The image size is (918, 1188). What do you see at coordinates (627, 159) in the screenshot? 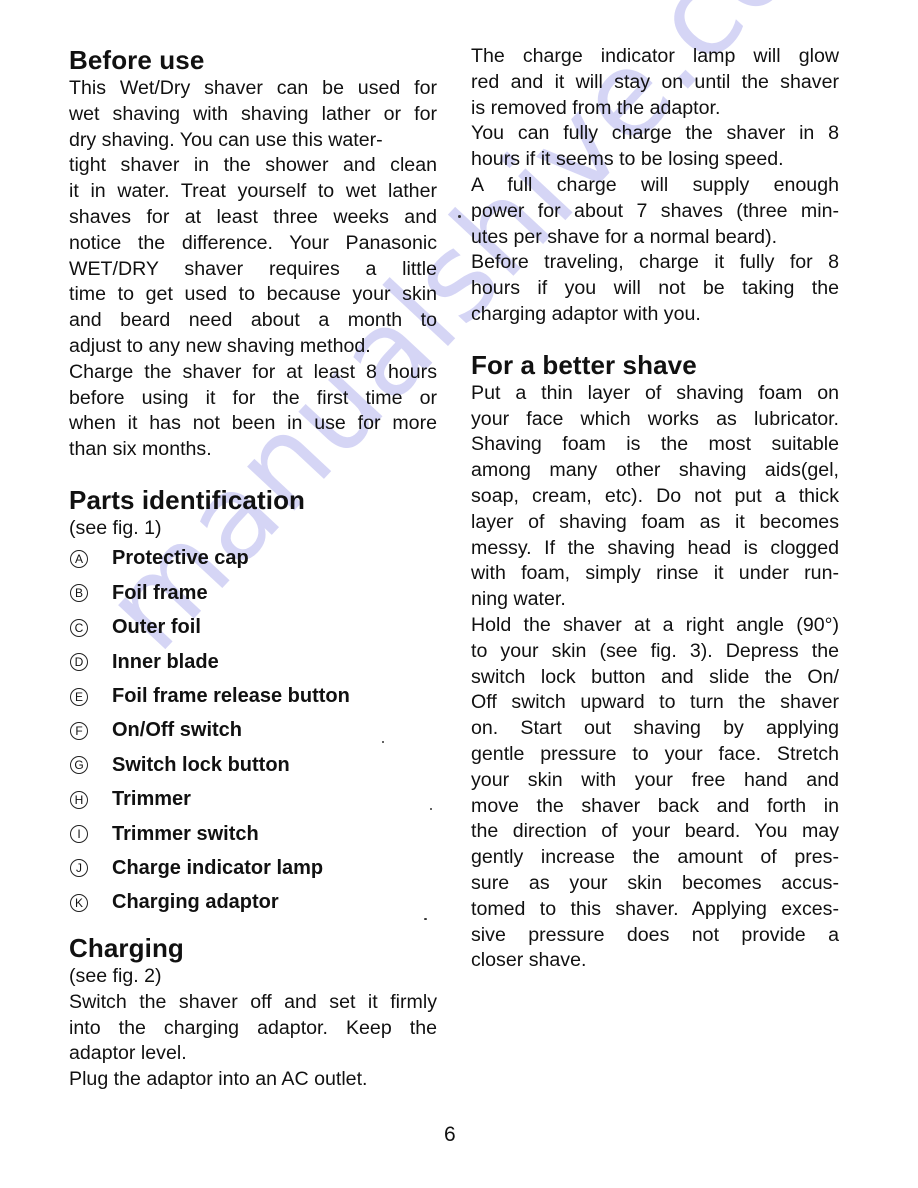
I see `text-line: hours if it seems to be losing speed.` at bounding box center [627, 159].